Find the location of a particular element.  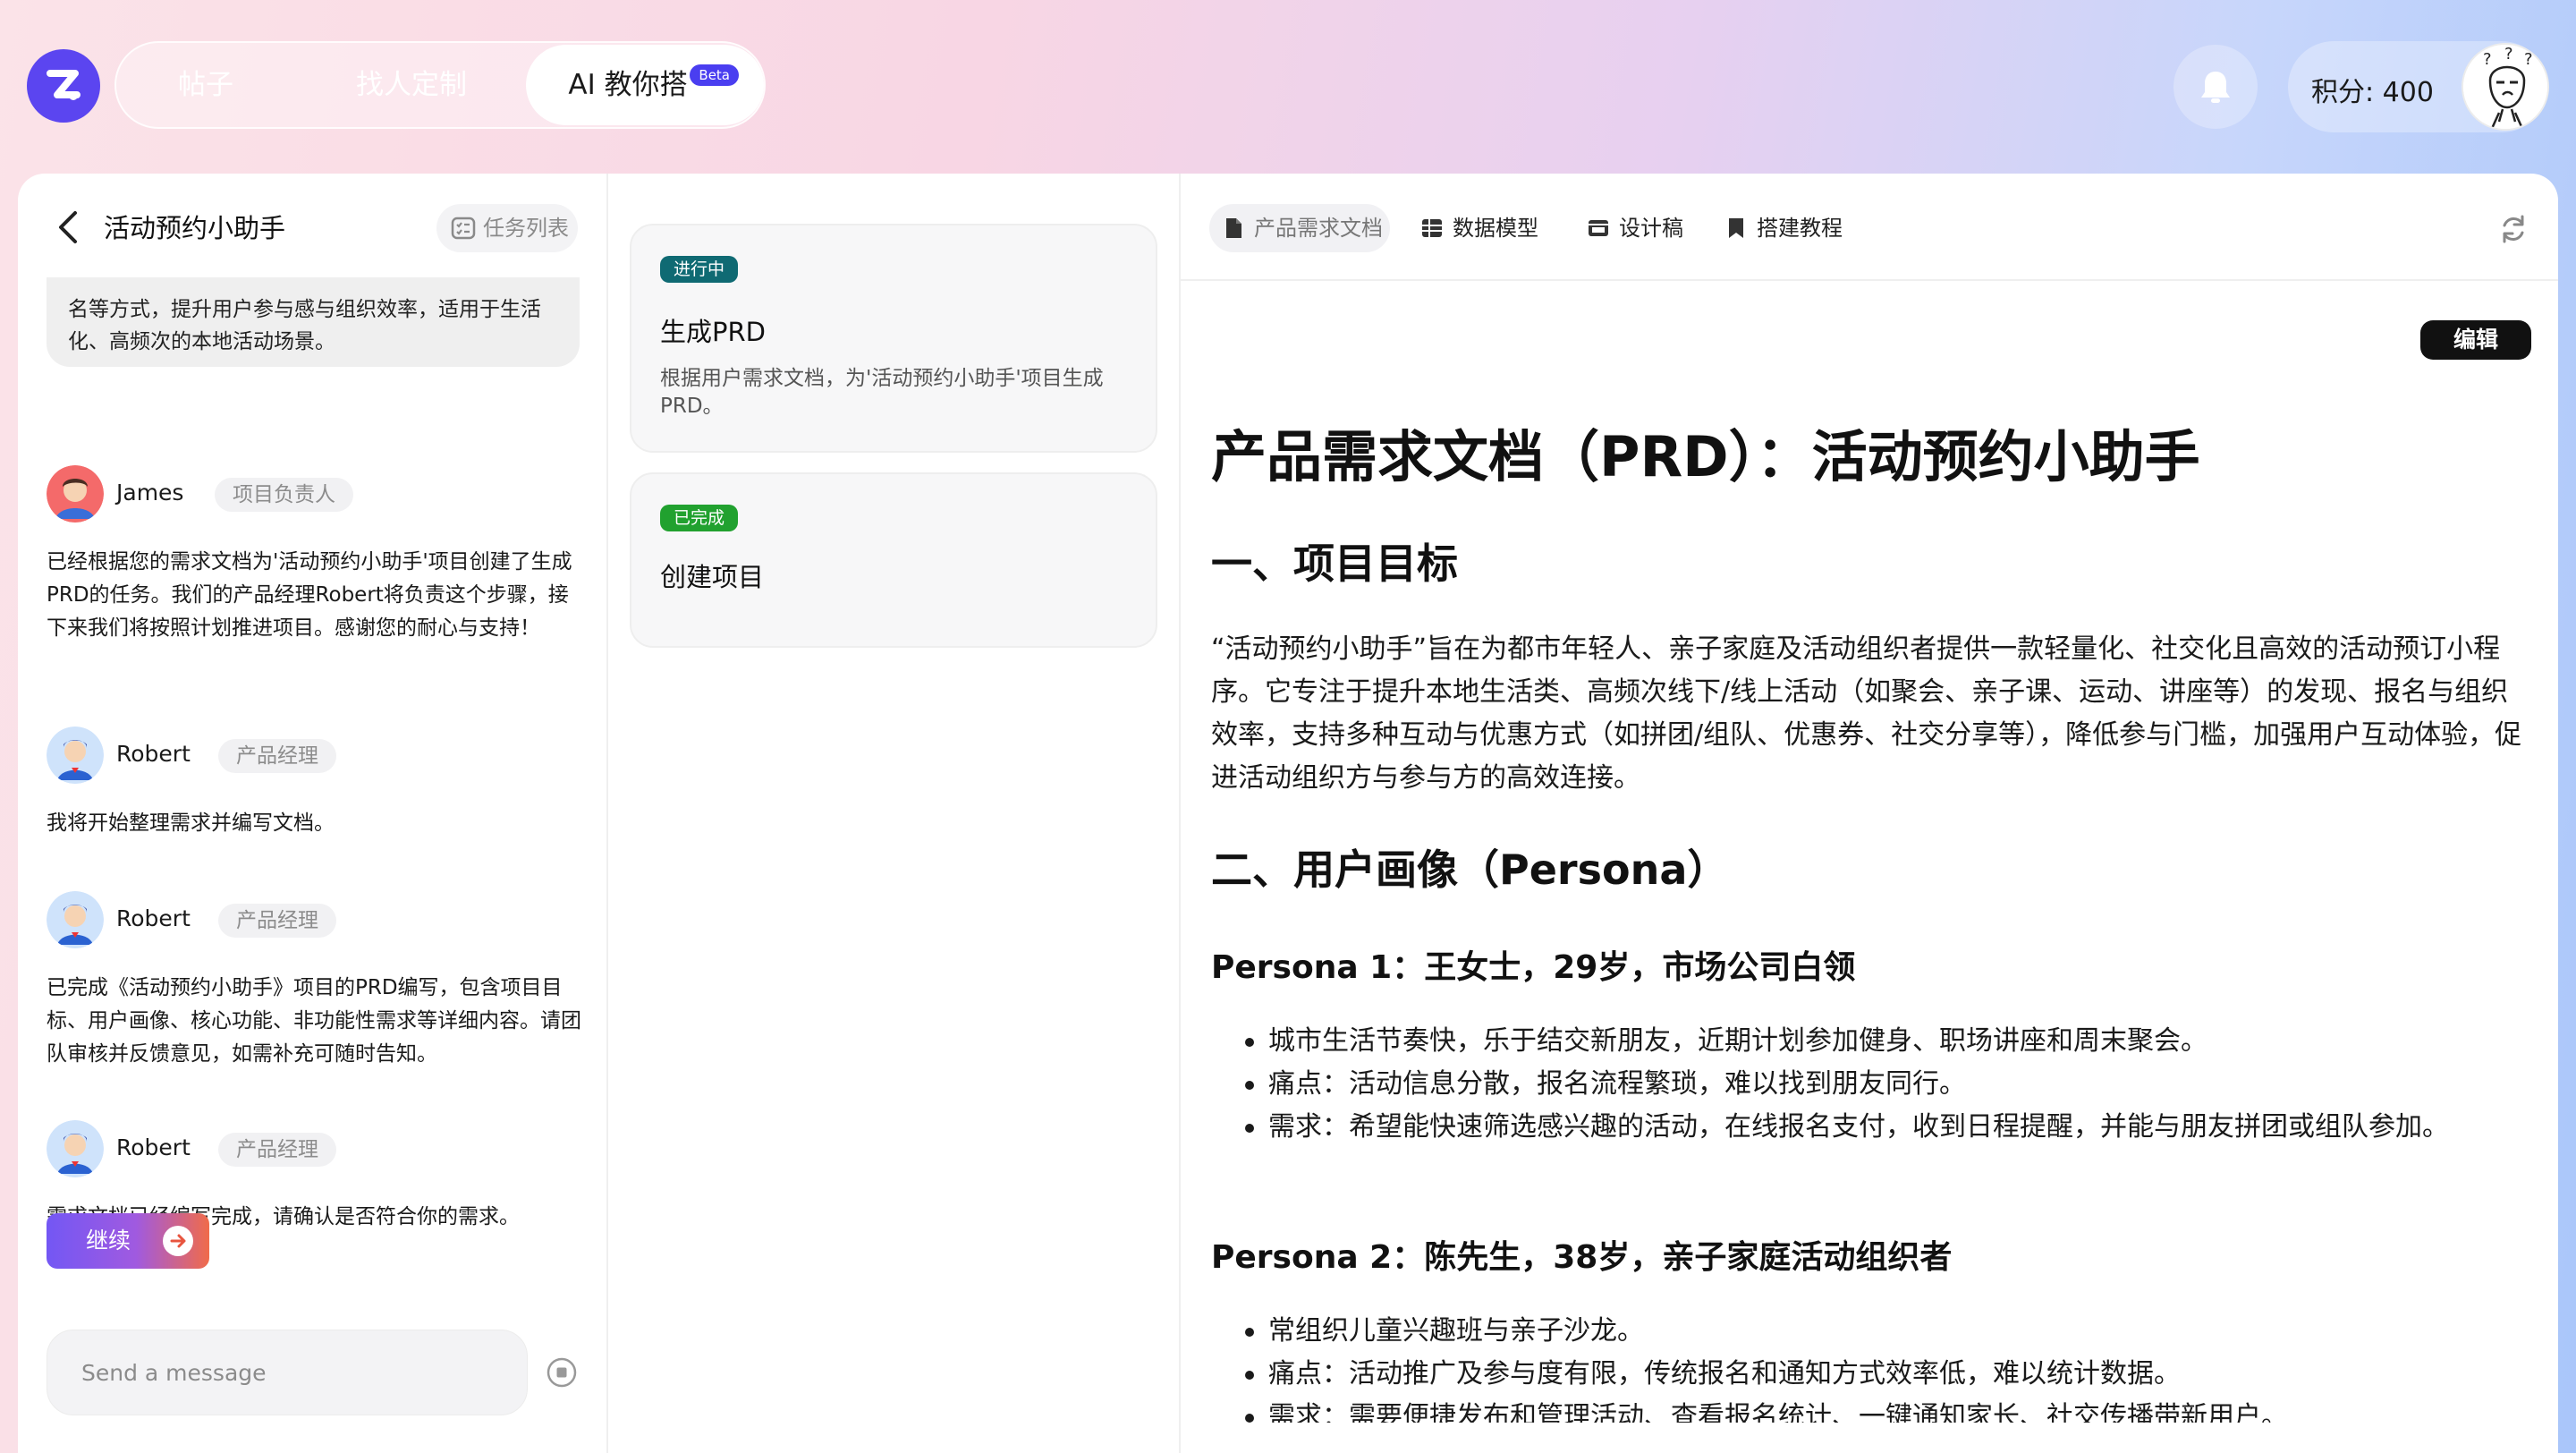

section-heading: 一、项目目标 is located at coordinates (1334, 564).